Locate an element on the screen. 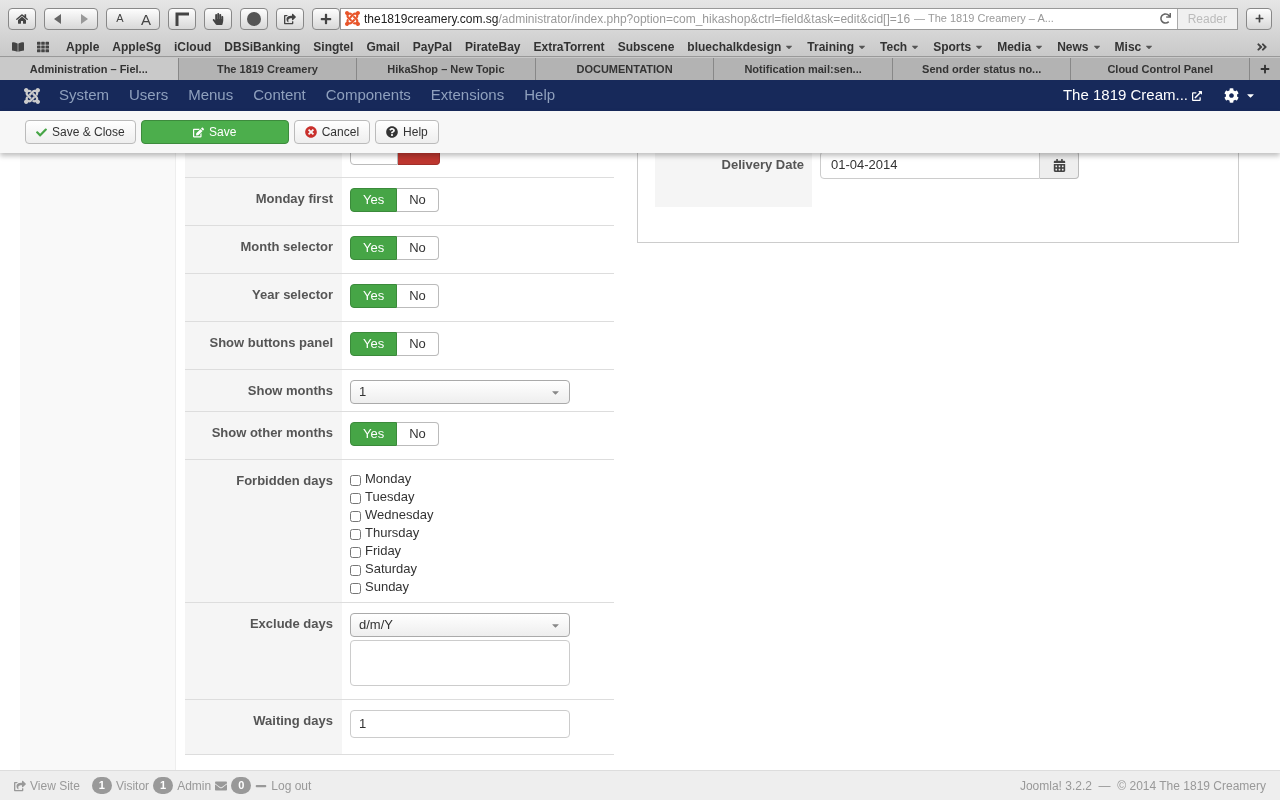  save-close-button: Save & Close is located at coordinates (80, 132).